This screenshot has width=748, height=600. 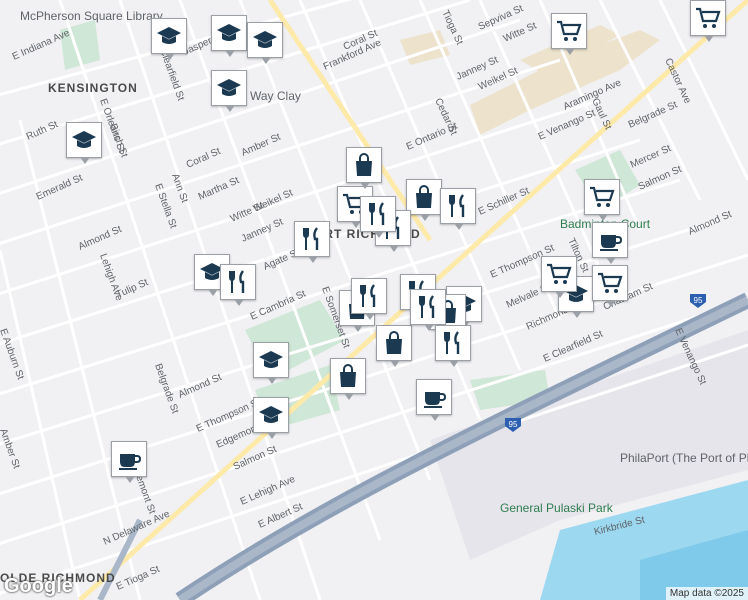 I want to click on google-logo: Google, so click(x=38, y=586).